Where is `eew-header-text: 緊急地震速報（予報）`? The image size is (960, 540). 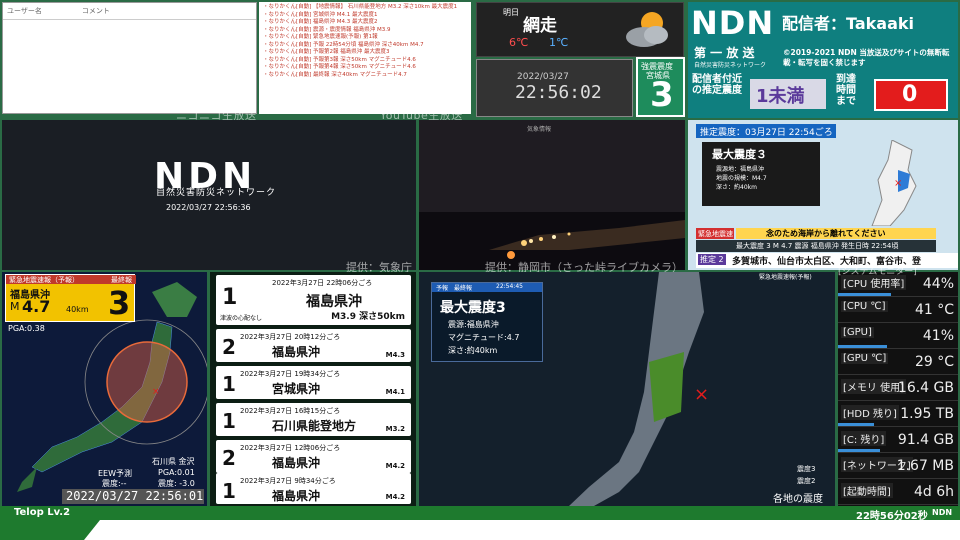 eew-header-text: 緊急地震速報（予報） is located at coordinates (44, 280).